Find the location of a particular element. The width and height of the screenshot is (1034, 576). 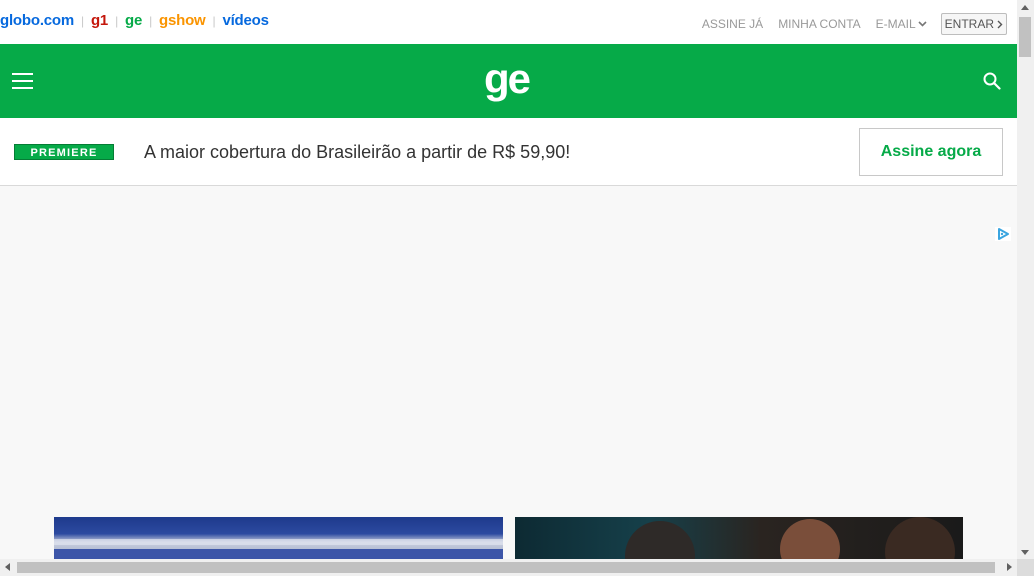

videos-link: vídeos is located at coordinates (245, 20).